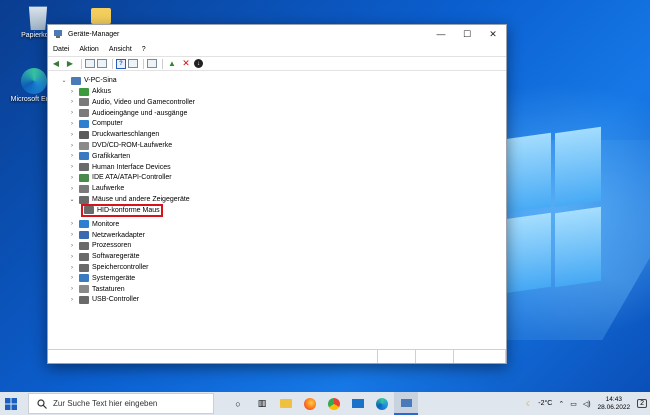 This screenshot has width=650, height=415. What do you see at coordinates (116, 300) in the screenshot?
I see `tree-item-label: USB-Controller` at bounding box center [116, 300].